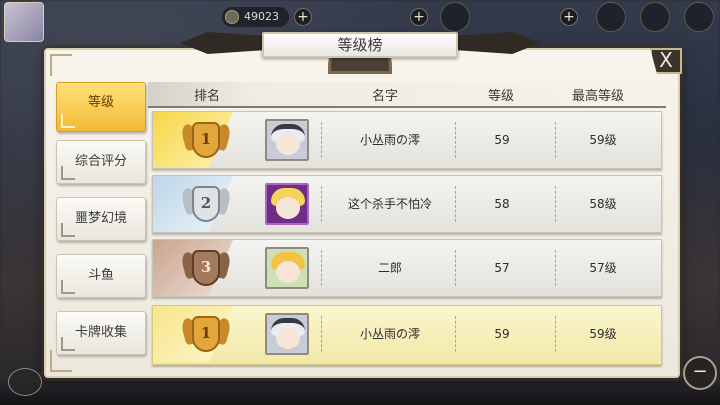  I want to click on silver-medal-icon: 2, so click(206, 205).